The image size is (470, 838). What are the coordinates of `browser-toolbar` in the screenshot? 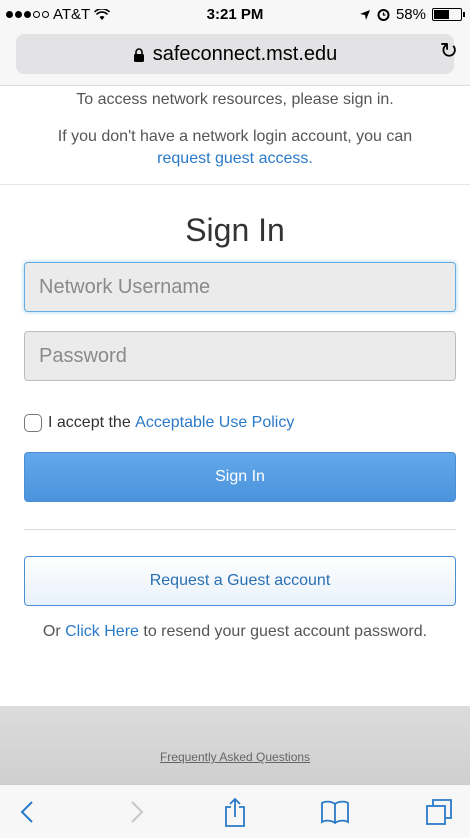 It's located at (235, 811).